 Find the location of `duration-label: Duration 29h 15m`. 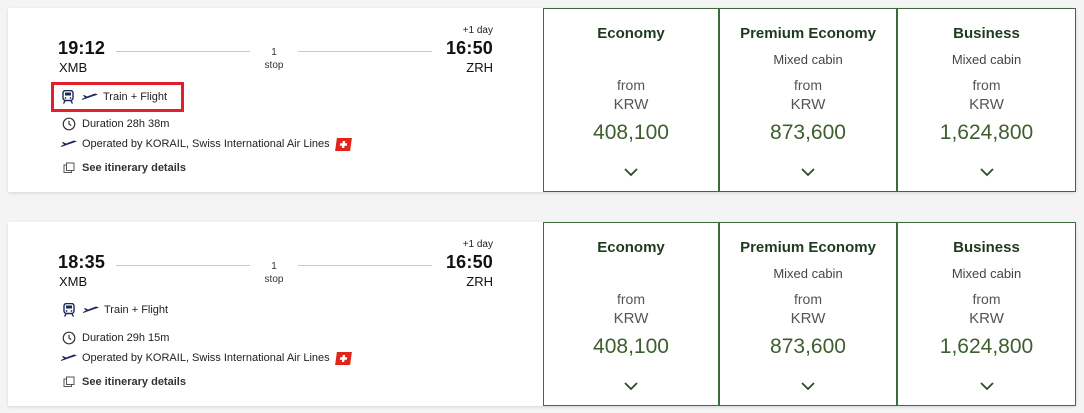

duration-label: Duration 29h 15m is located at coordinates (126, 338).